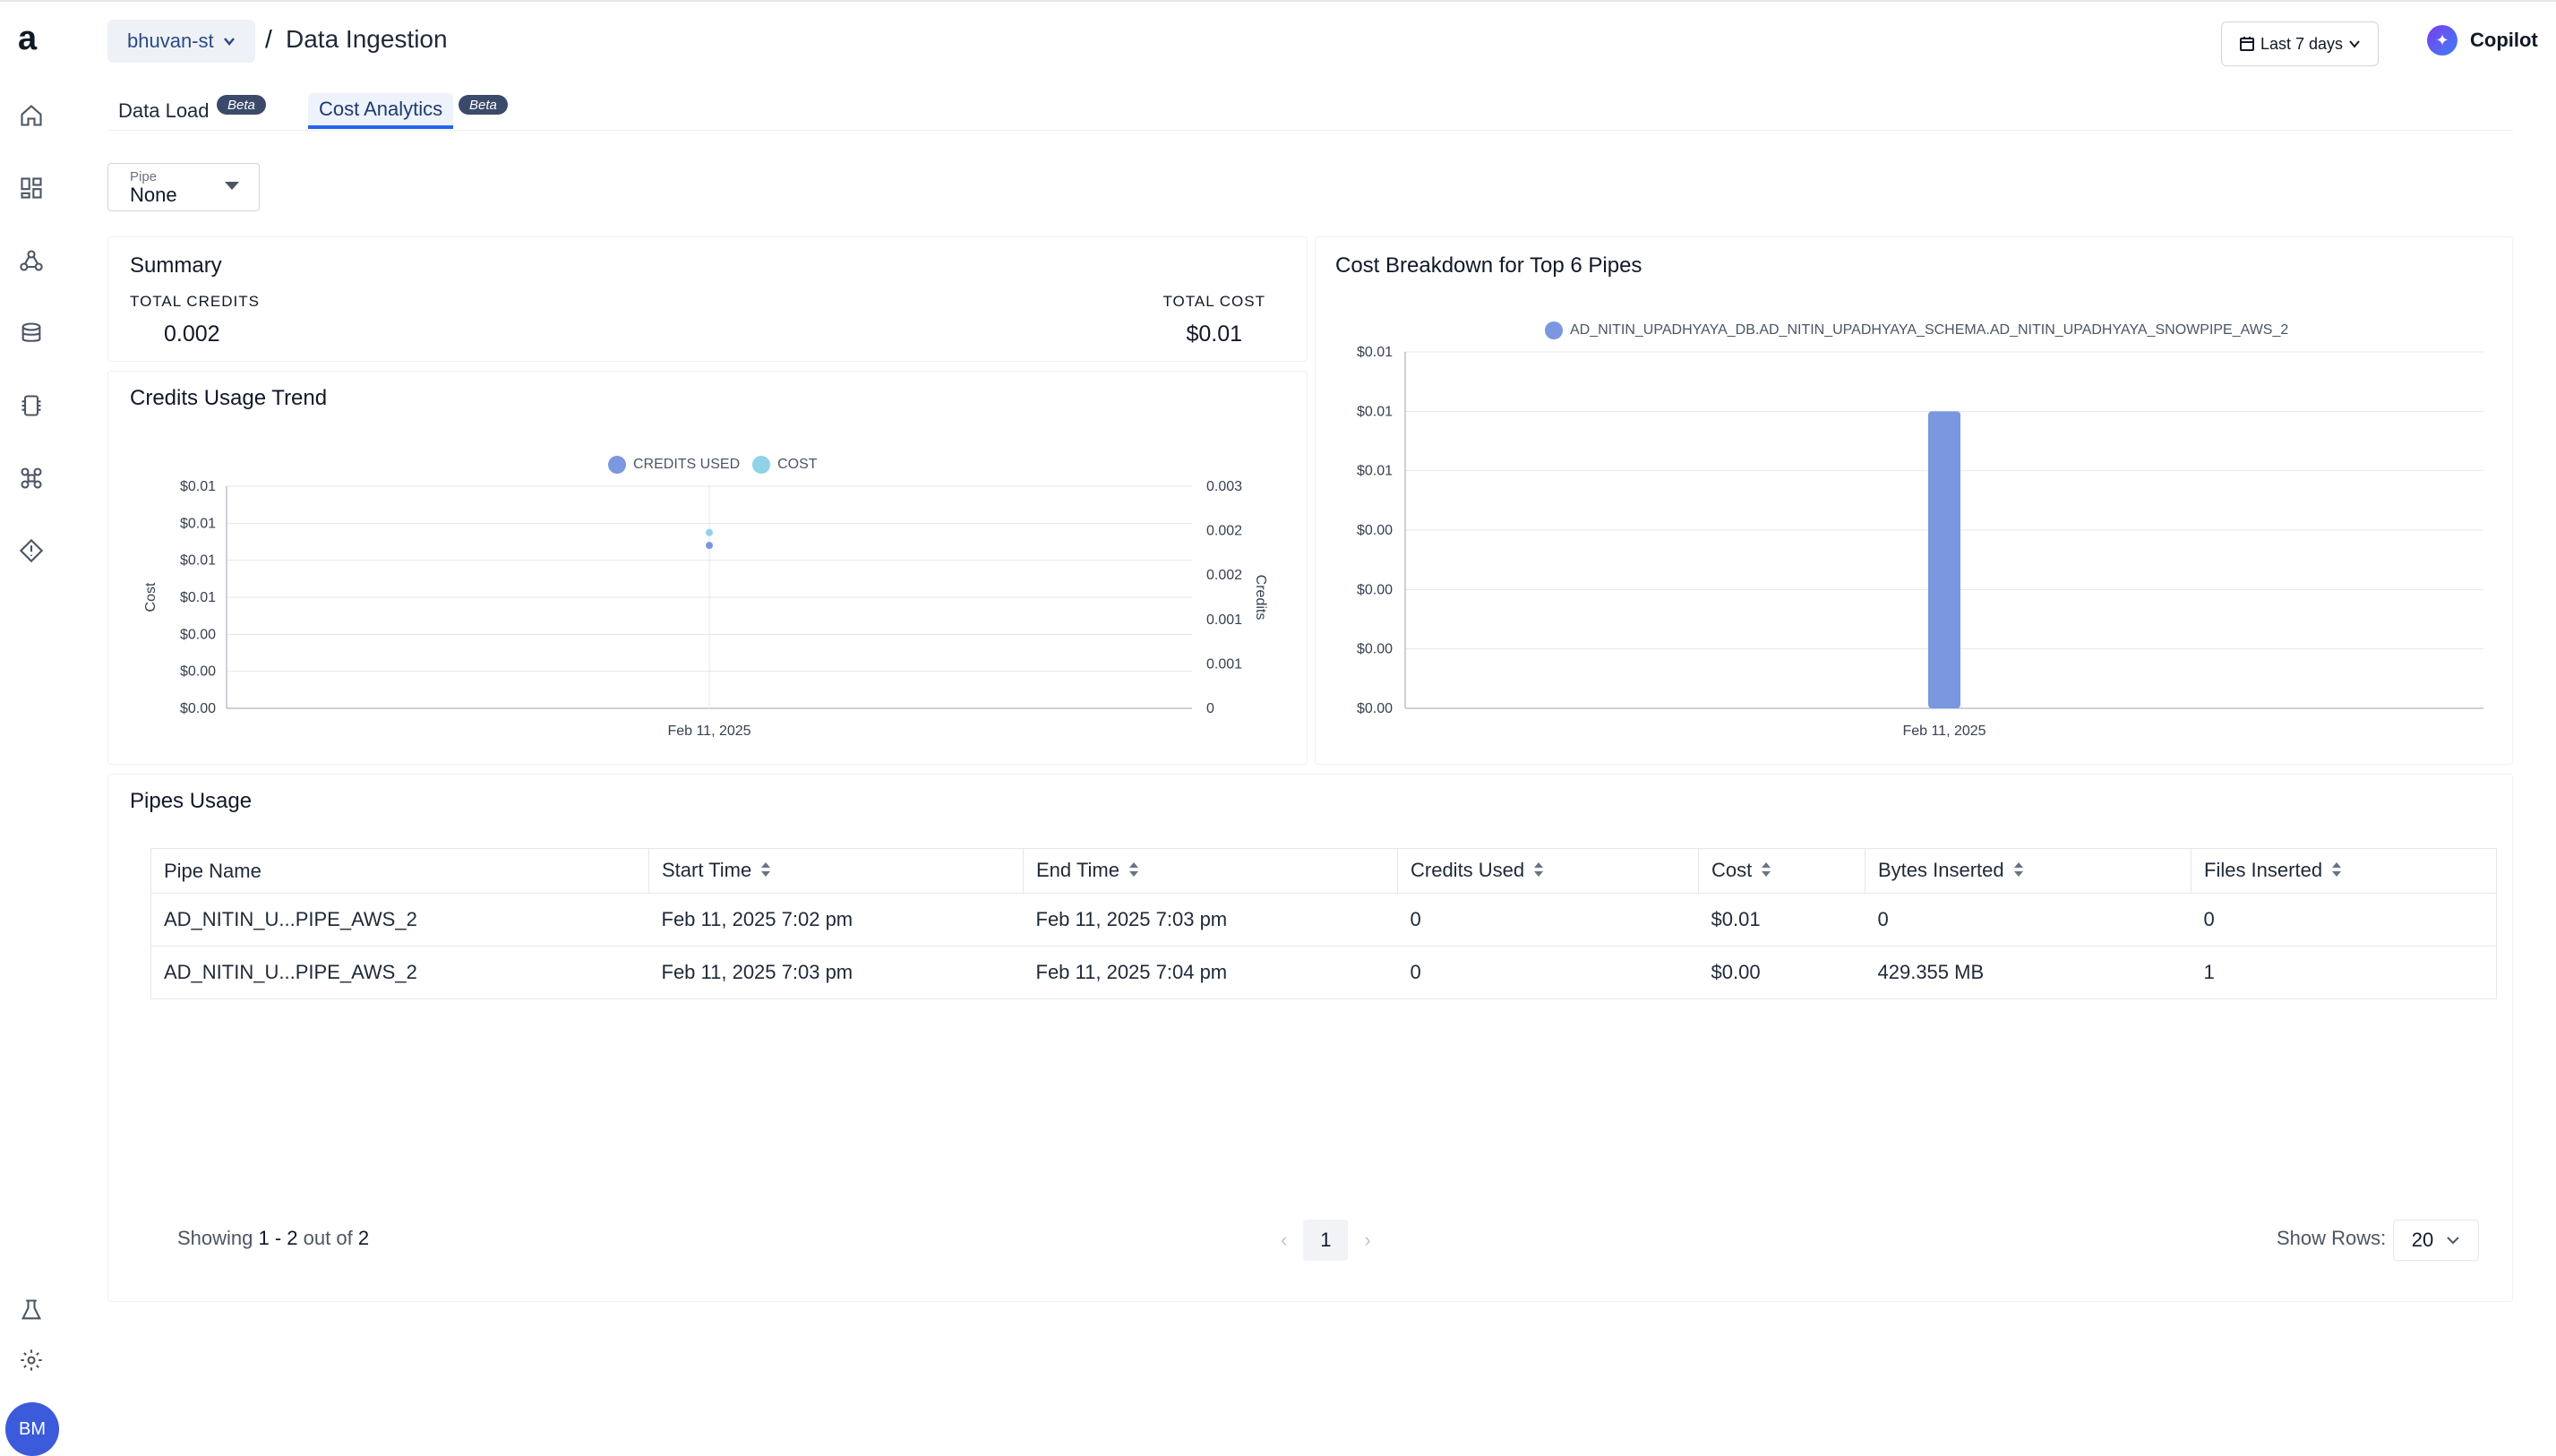 This screenshot has width=2556, height=1456. I want to click on column-label: Bytes Inserted, so click(1941, 869).